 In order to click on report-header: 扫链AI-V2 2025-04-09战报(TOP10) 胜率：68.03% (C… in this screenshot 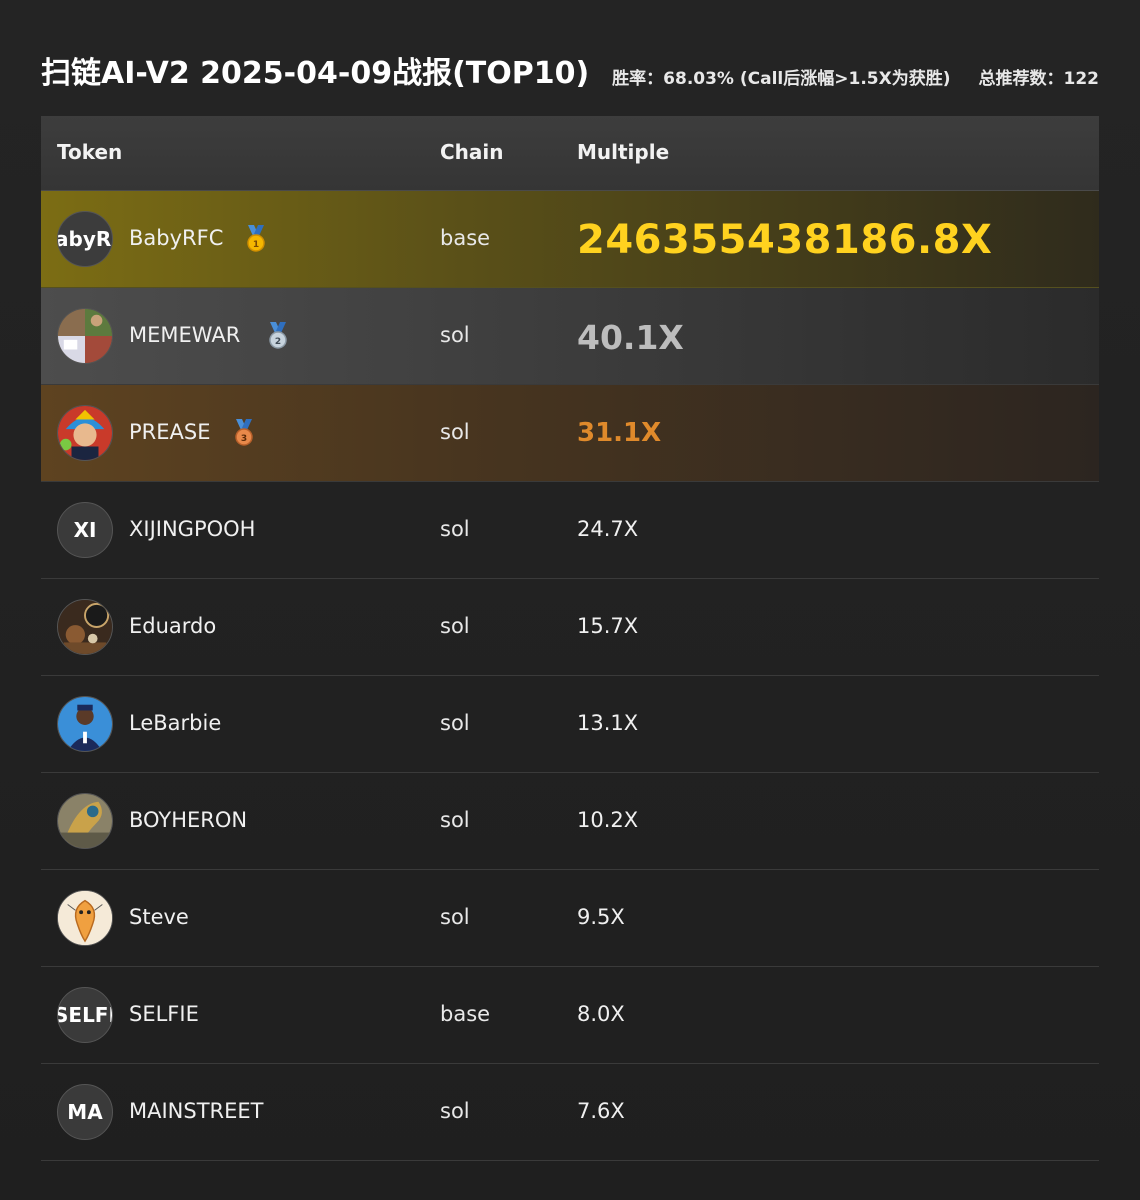, I will do `click(570, 69)`.